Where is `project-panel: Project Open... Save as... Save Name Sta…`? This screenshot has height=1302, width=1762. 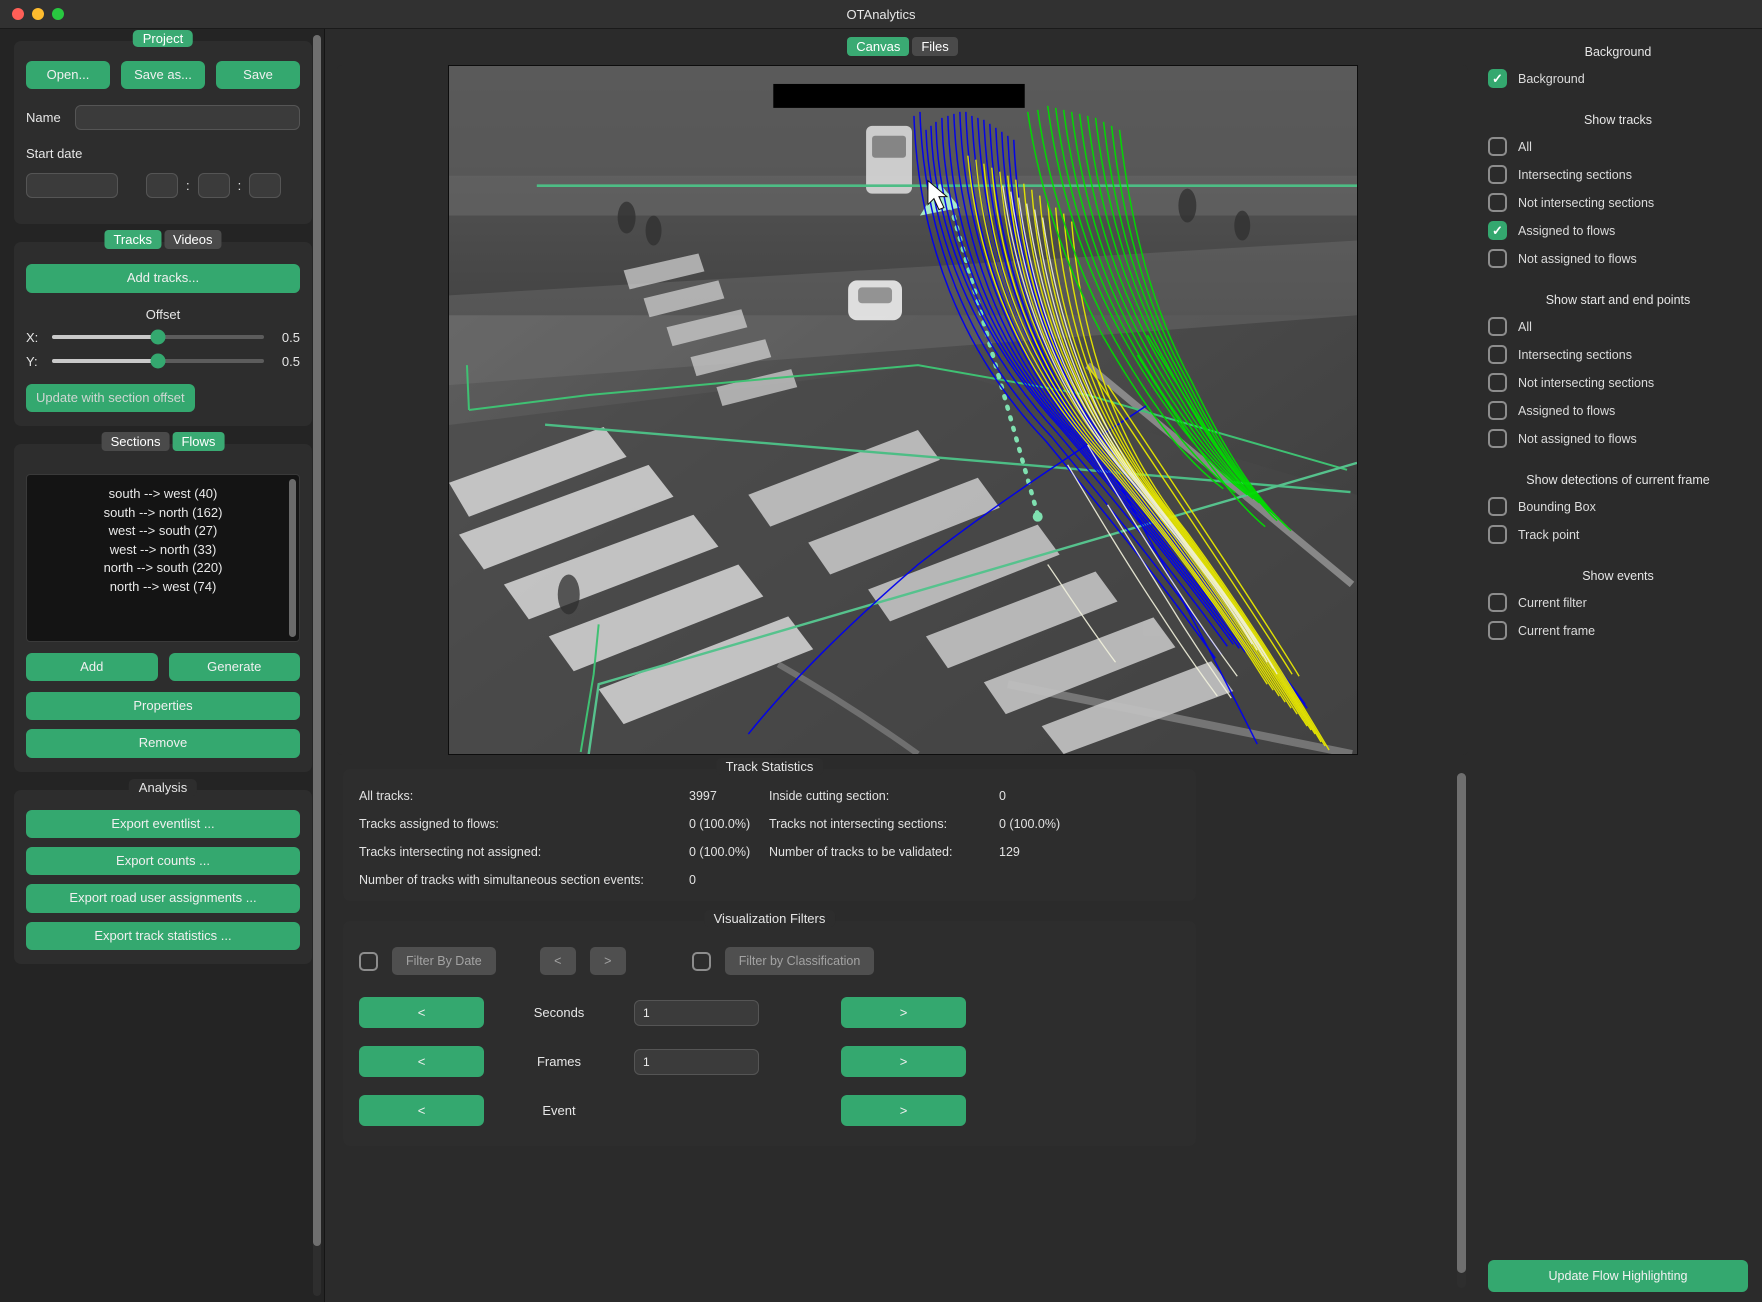 project-panel: Project Open... Save as... Save Name Sta… is located at coordinates (163, 127).